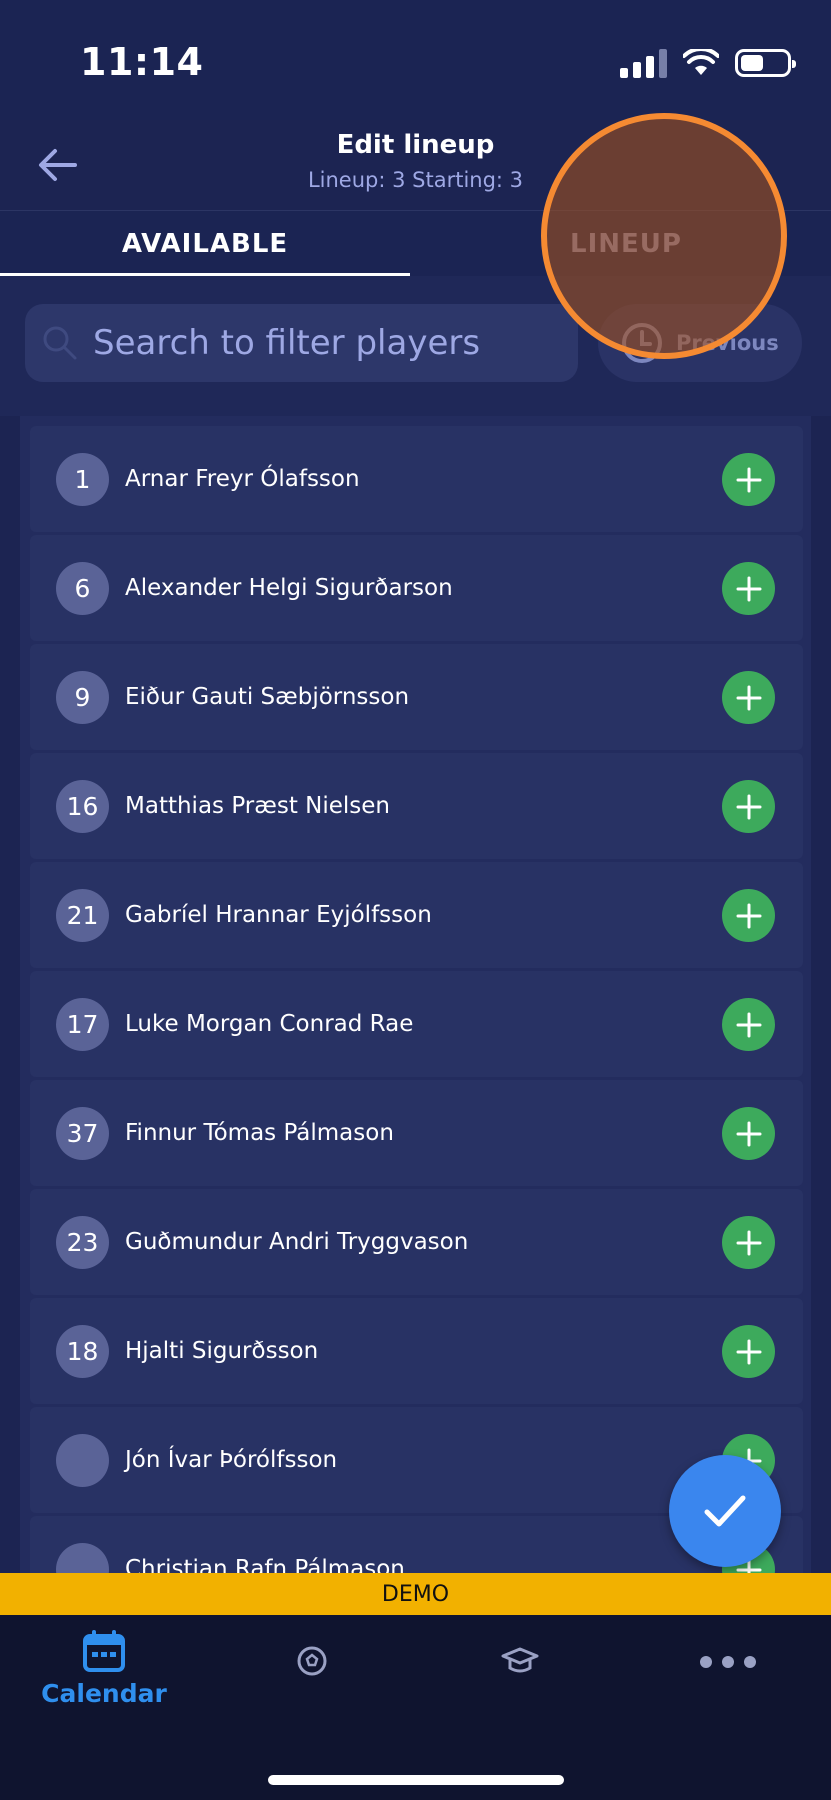 This screenshot has height=1800, width=831. Describe the element at coordinates (416, 806) in the screenshot. I see `player-row: 16 Matthias Præst Nielsen` at that location.